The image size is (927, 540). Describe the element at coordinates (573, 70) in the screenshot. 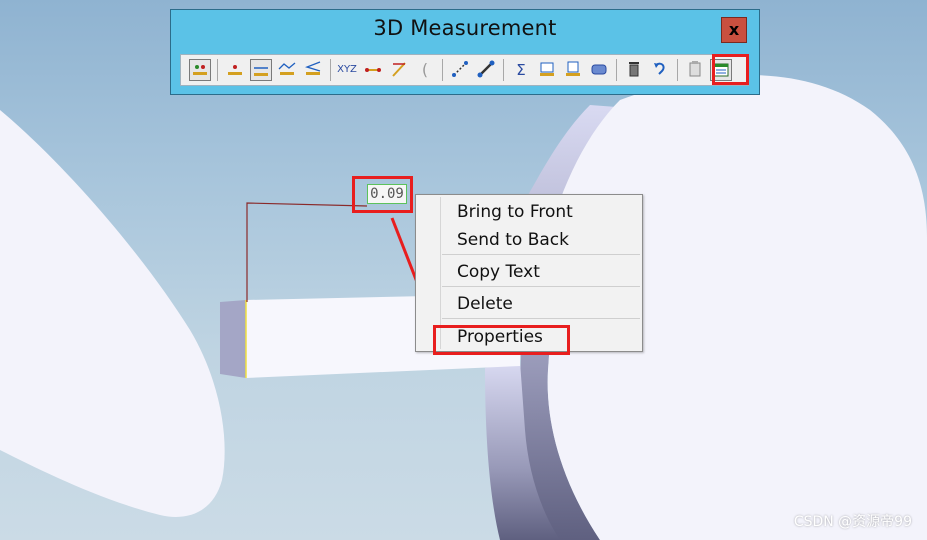

I see `volume-icon` at that location.